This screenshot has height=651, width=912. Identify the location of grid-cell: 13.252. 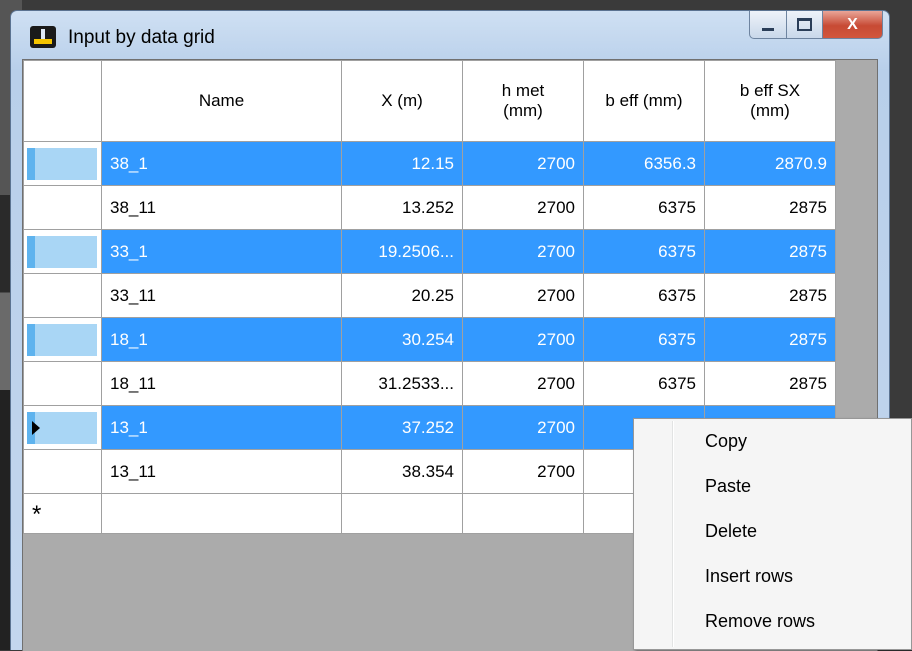
(402, 207).